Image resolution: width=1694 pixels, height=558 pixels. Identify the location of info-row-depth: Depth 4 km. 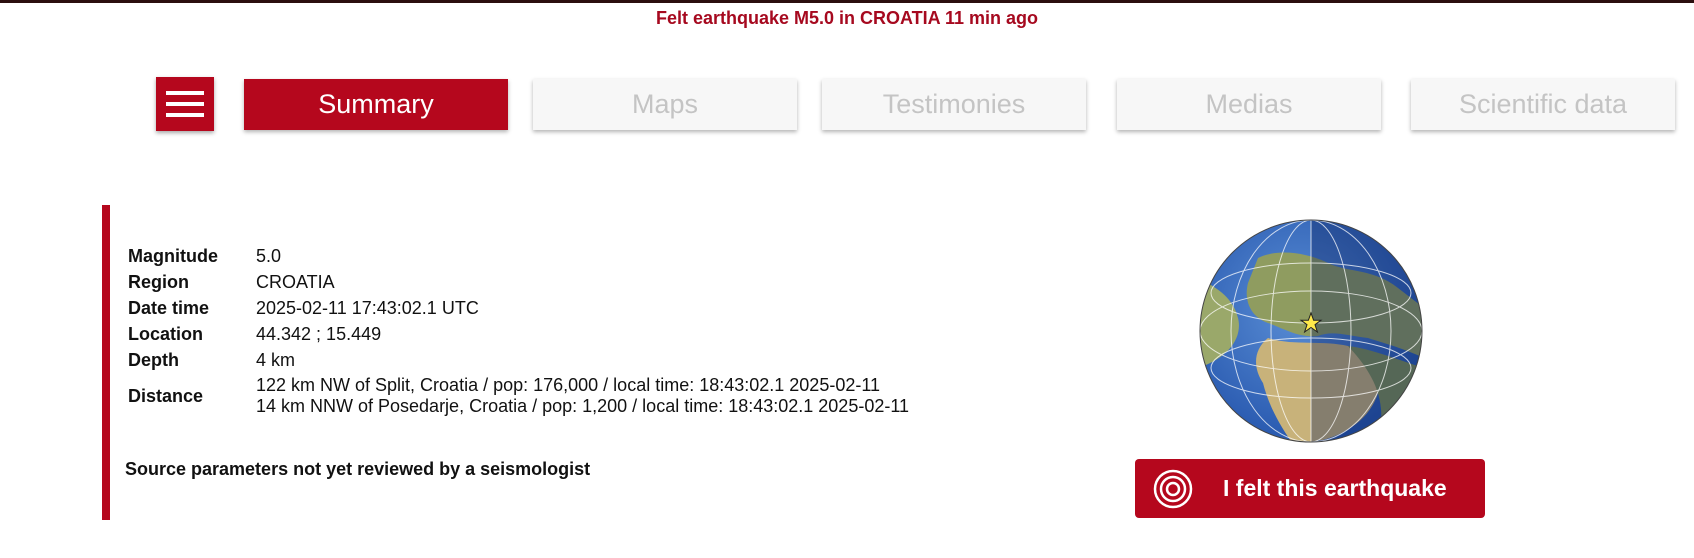
(518, 360).